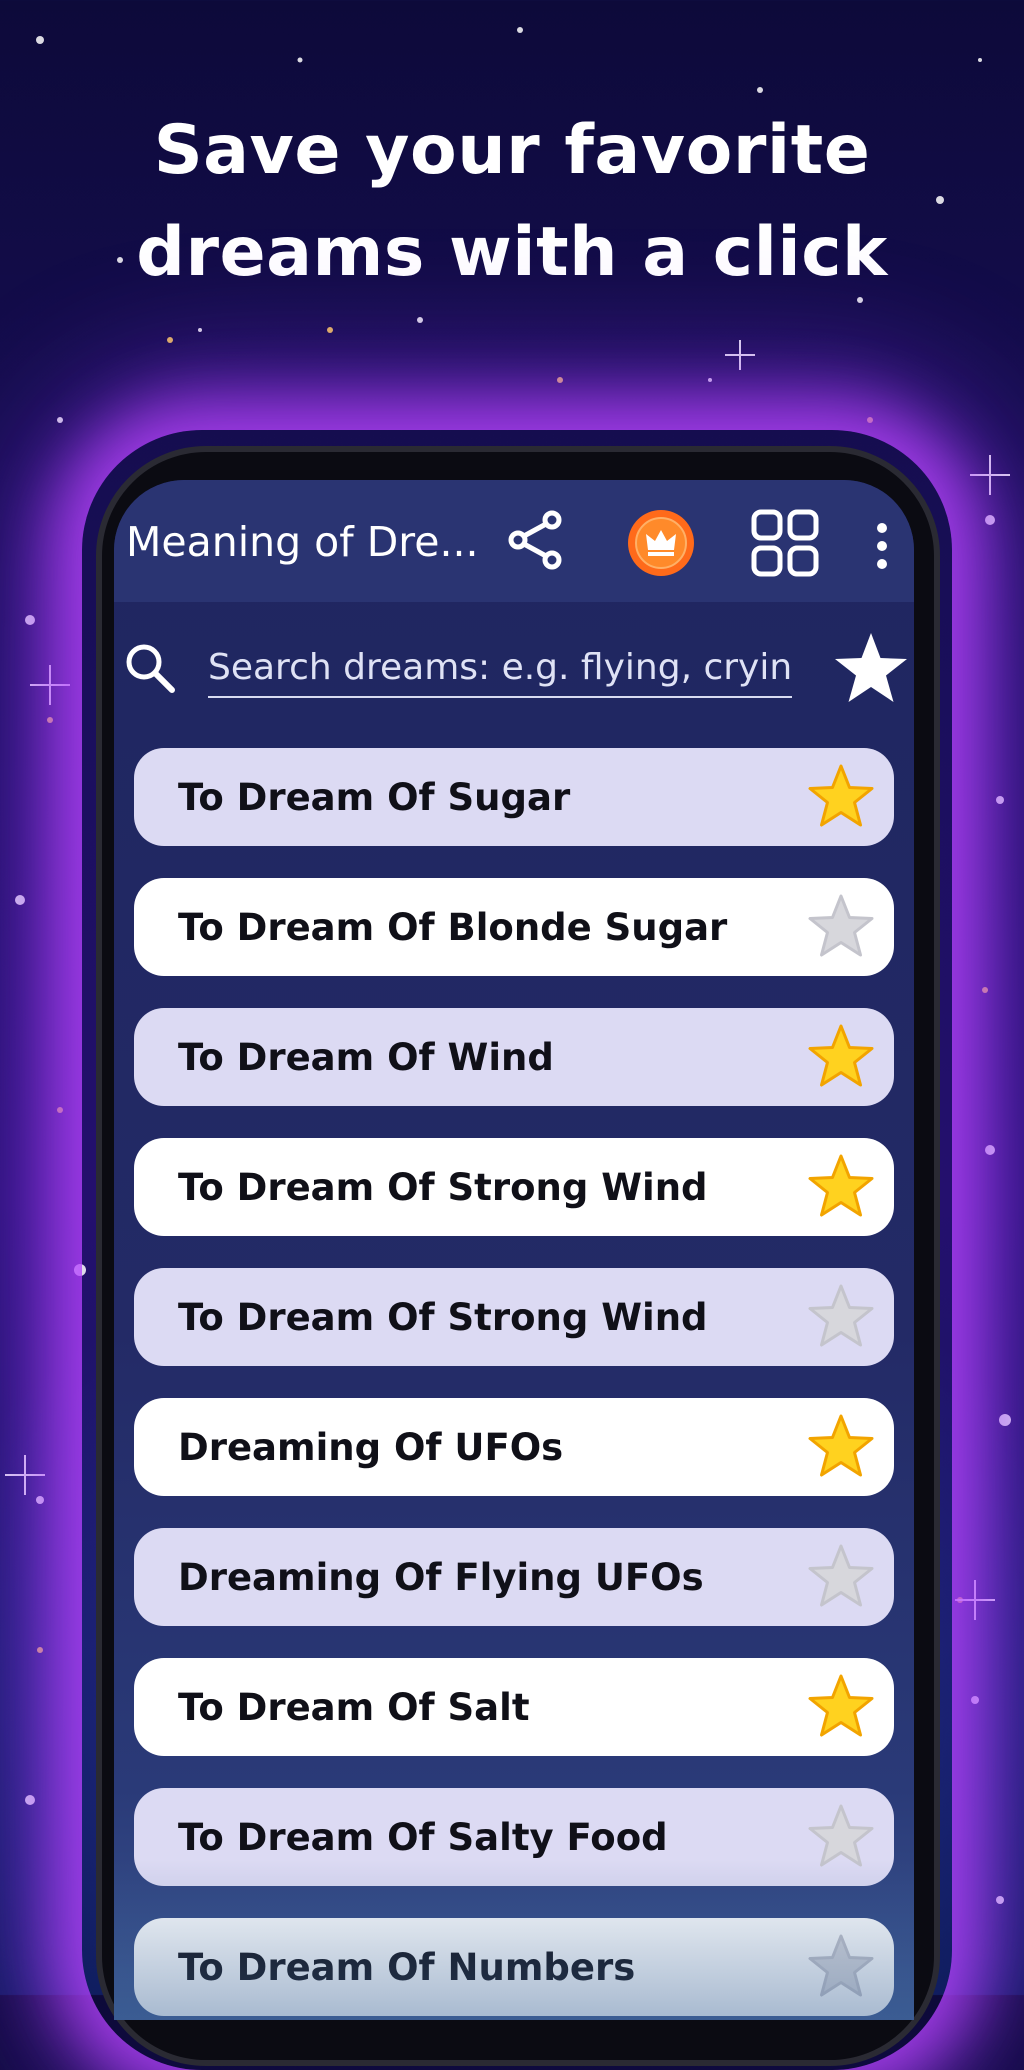 The height and width of the screenshot is (2070, 1024). What do you see at coordinates (500, 668) in the screenshot?
I see `search-input` at bounding box center [500, 668].